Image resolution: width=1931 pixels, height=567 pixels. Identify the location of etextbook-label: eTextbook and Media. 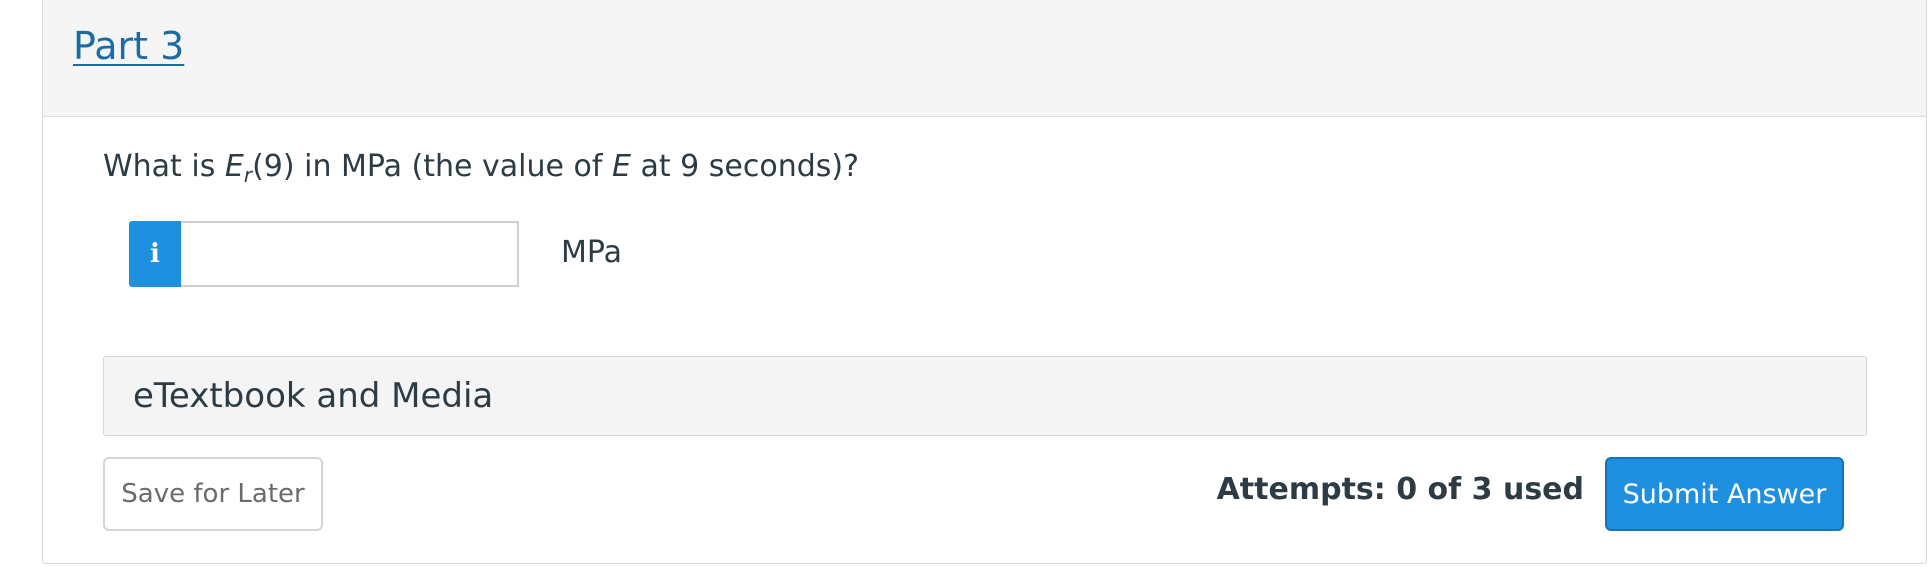
(313, 396).